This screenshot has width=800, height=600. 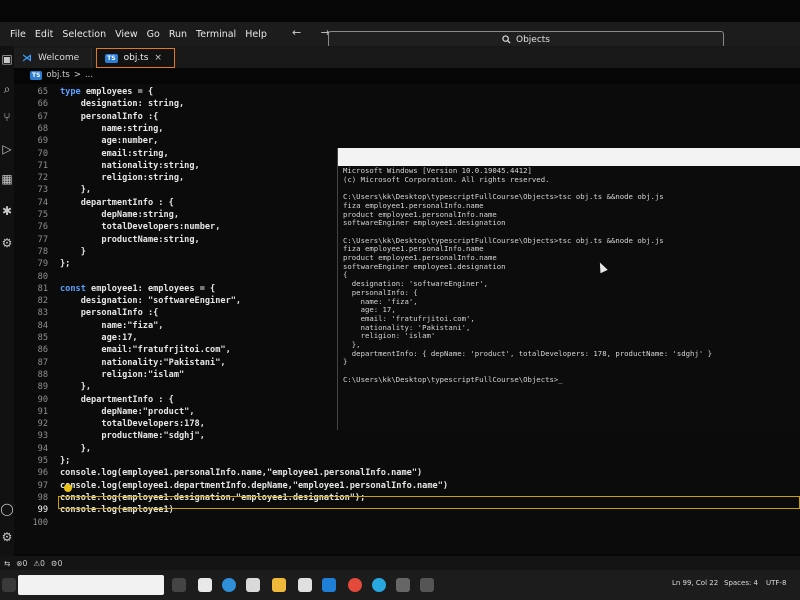 What do you see at coordinates (7, 509) in the screenshot?
I see `account-icon: ◯` at bounding box center [7, 509].